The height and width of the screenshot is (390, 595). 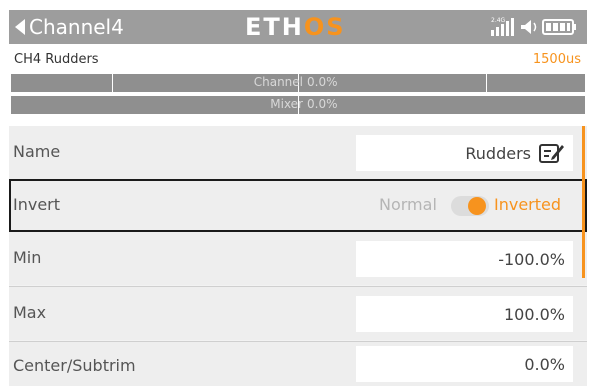 What do you see at coordinates (298, 364) in the screenshot?
I see `center-row: Center/Subtrim 0.0%` at bounding box center [298, 364].